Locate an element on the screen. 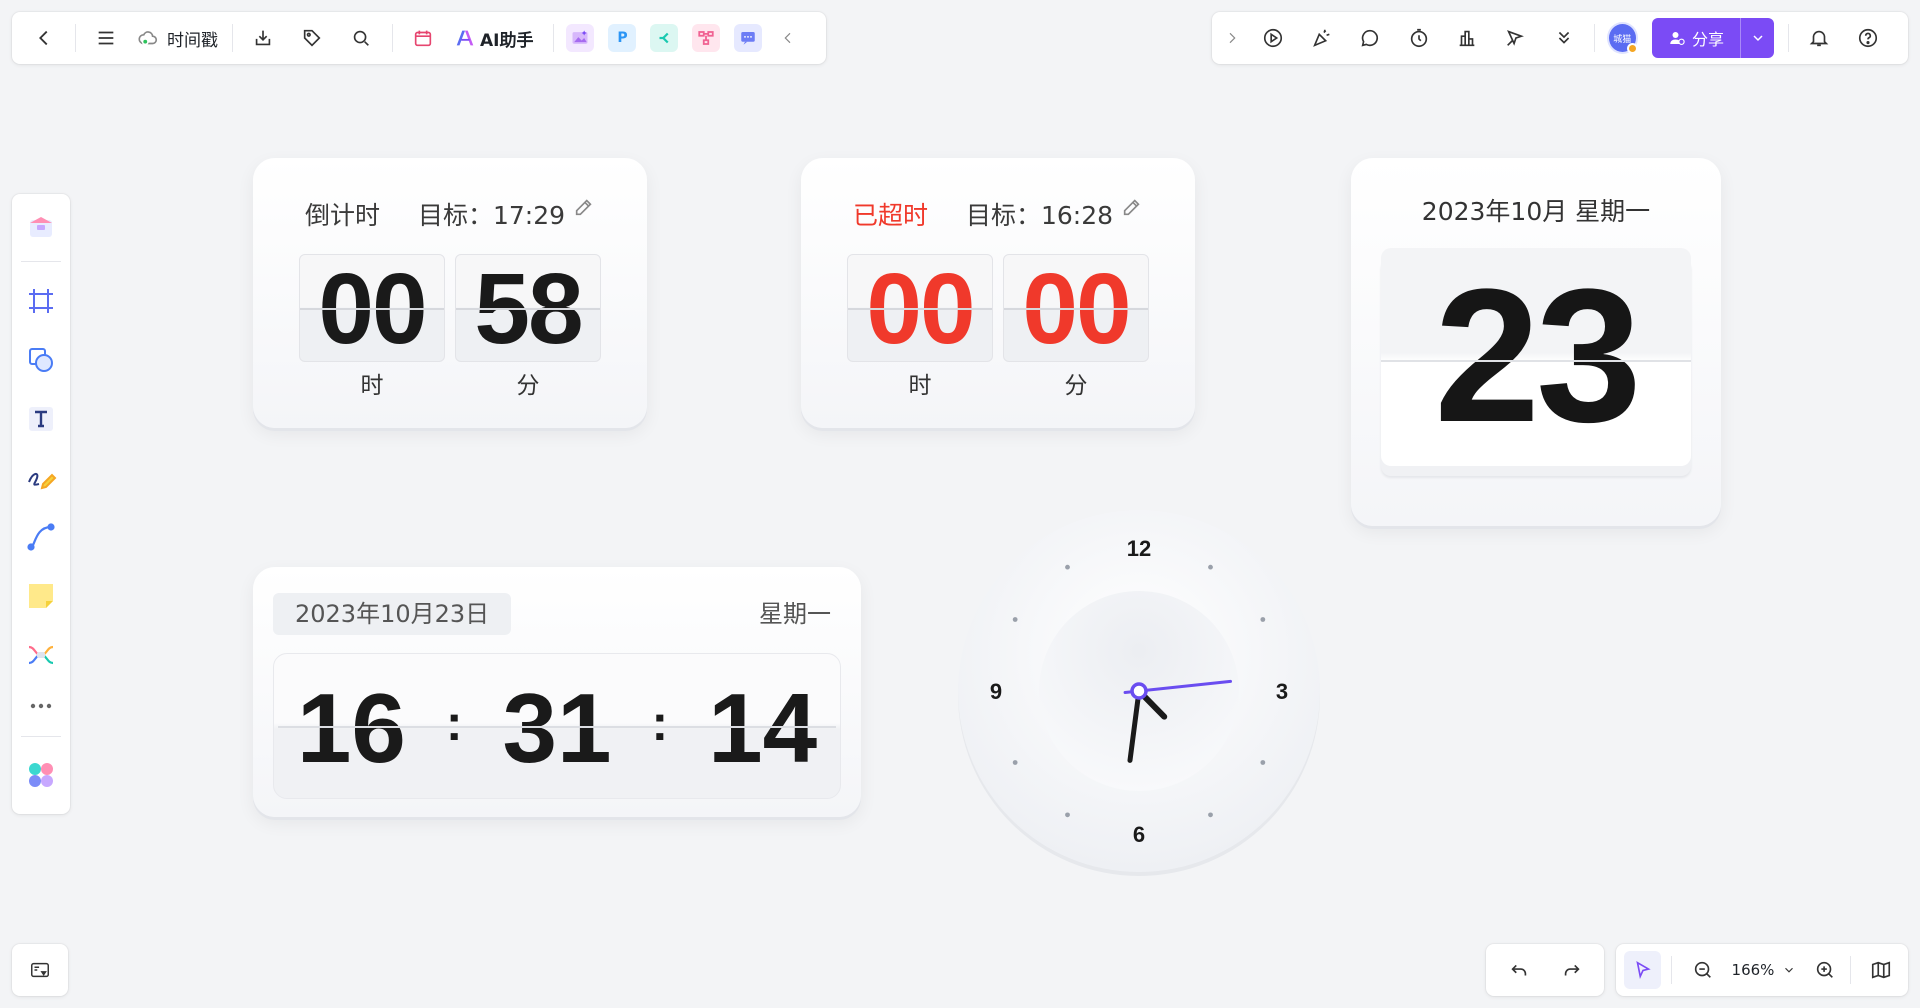 This screenshot has width=1920, height=1008. comment-button is located at coordinates (1370, 38).